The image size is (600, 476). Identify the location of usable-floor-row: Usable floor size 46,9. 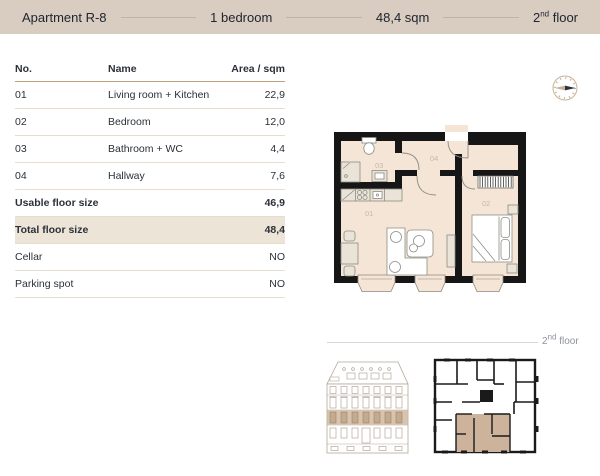
(150, 203).